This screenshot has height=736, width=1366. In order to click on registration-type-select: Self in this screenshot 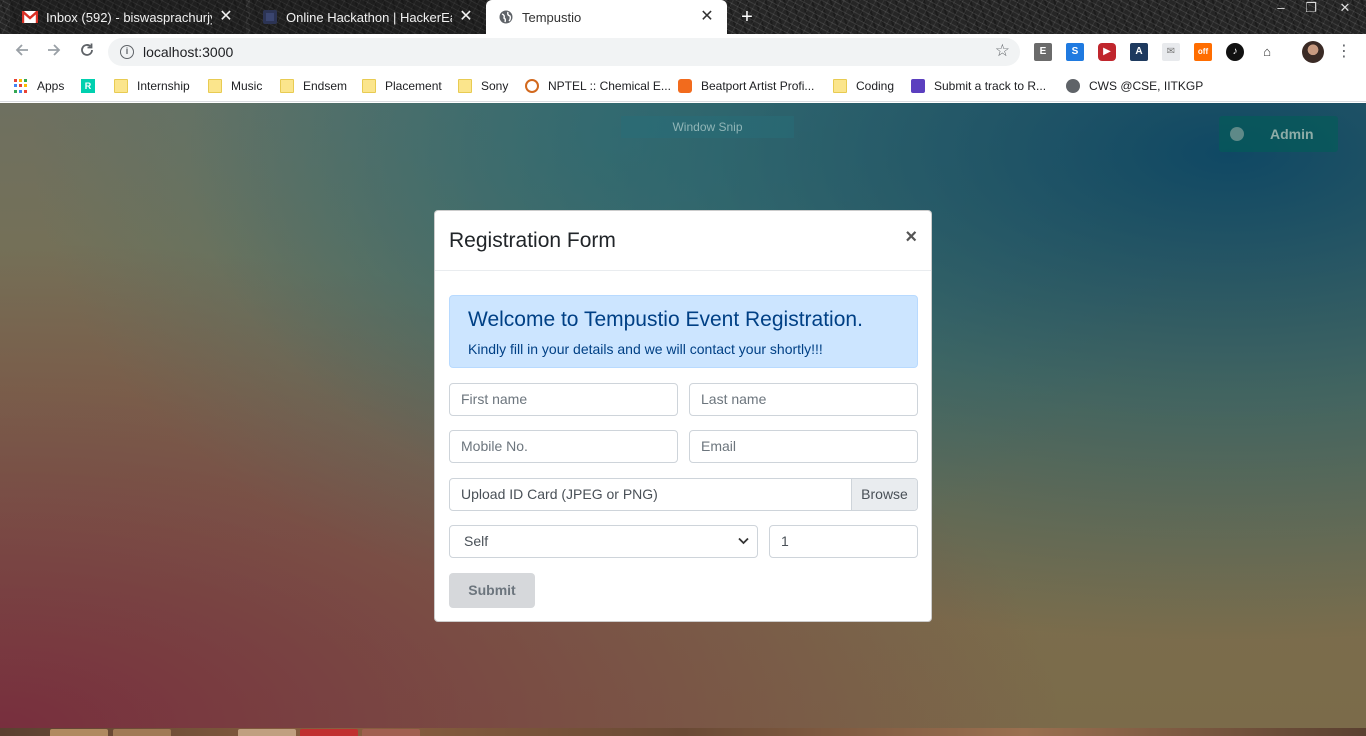, I will do `click(603, 541)`.